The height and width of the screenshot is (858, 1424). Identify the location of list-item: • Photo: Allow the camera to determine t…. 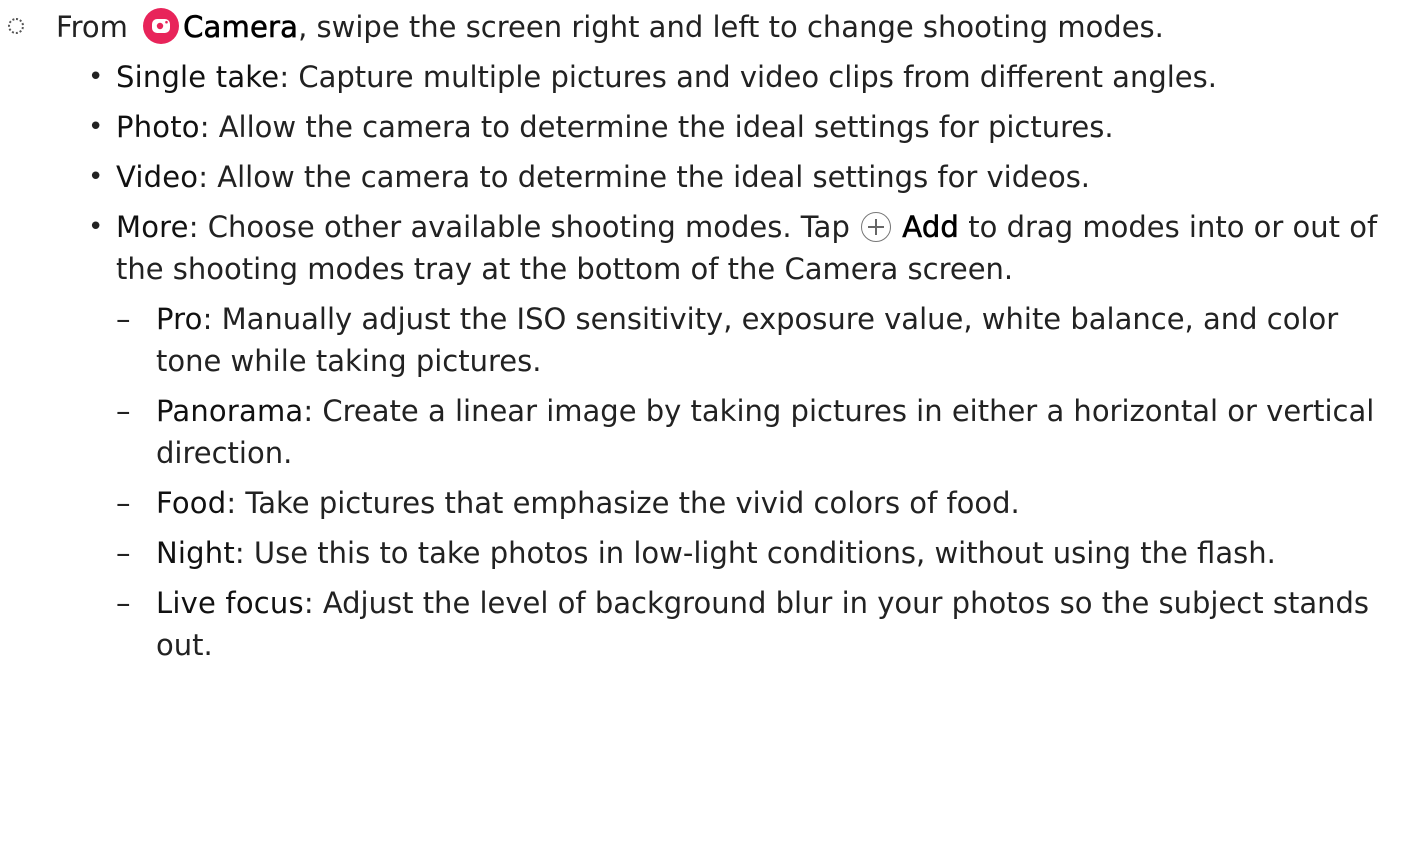
(712, 127).